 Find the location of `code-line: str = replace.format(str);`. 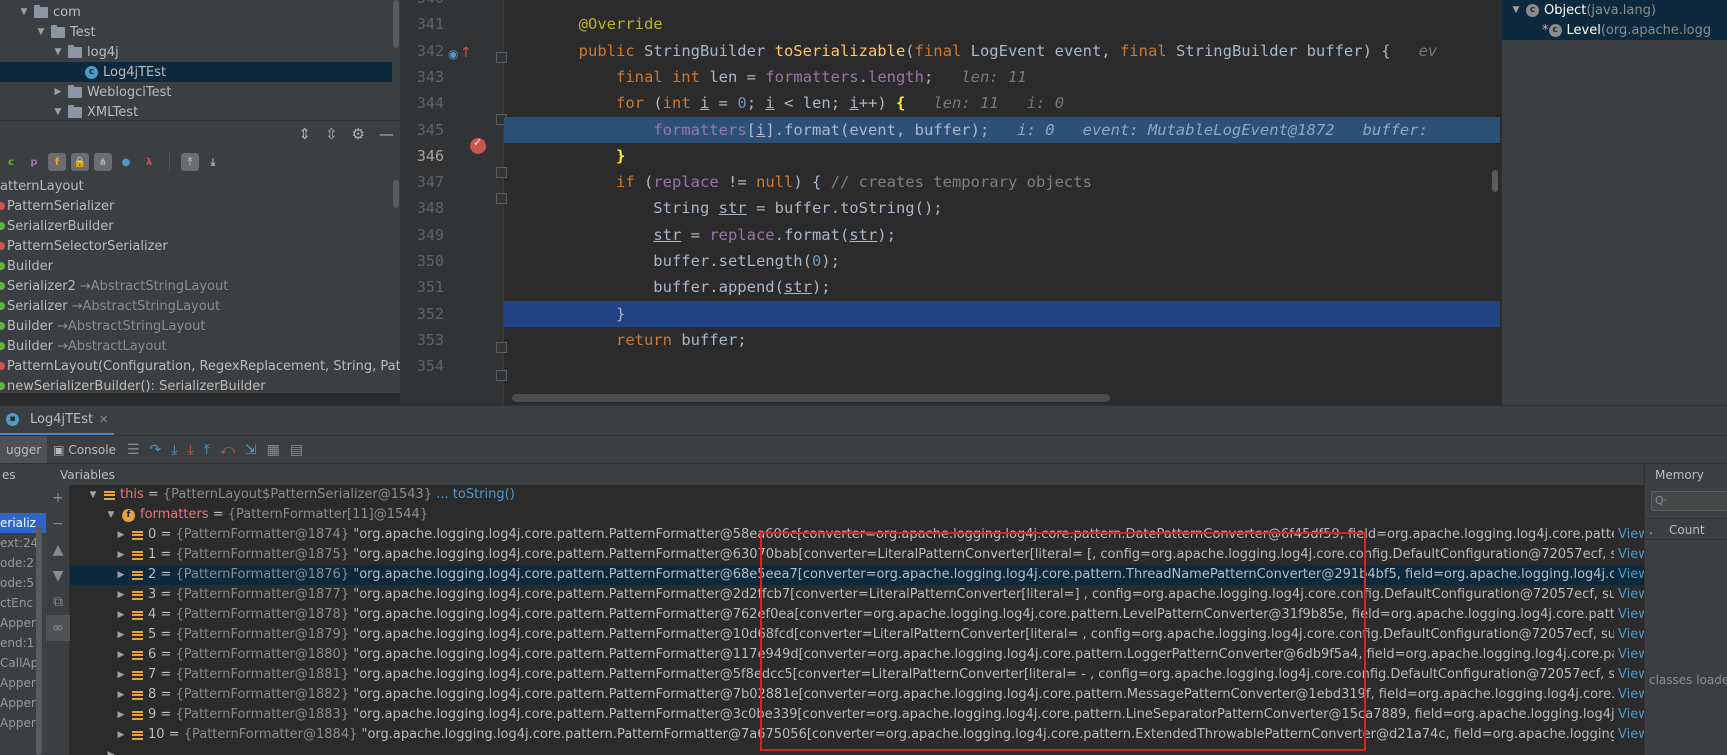

code-line: str = replace.format(str); is located at coordinates (1002, 235).